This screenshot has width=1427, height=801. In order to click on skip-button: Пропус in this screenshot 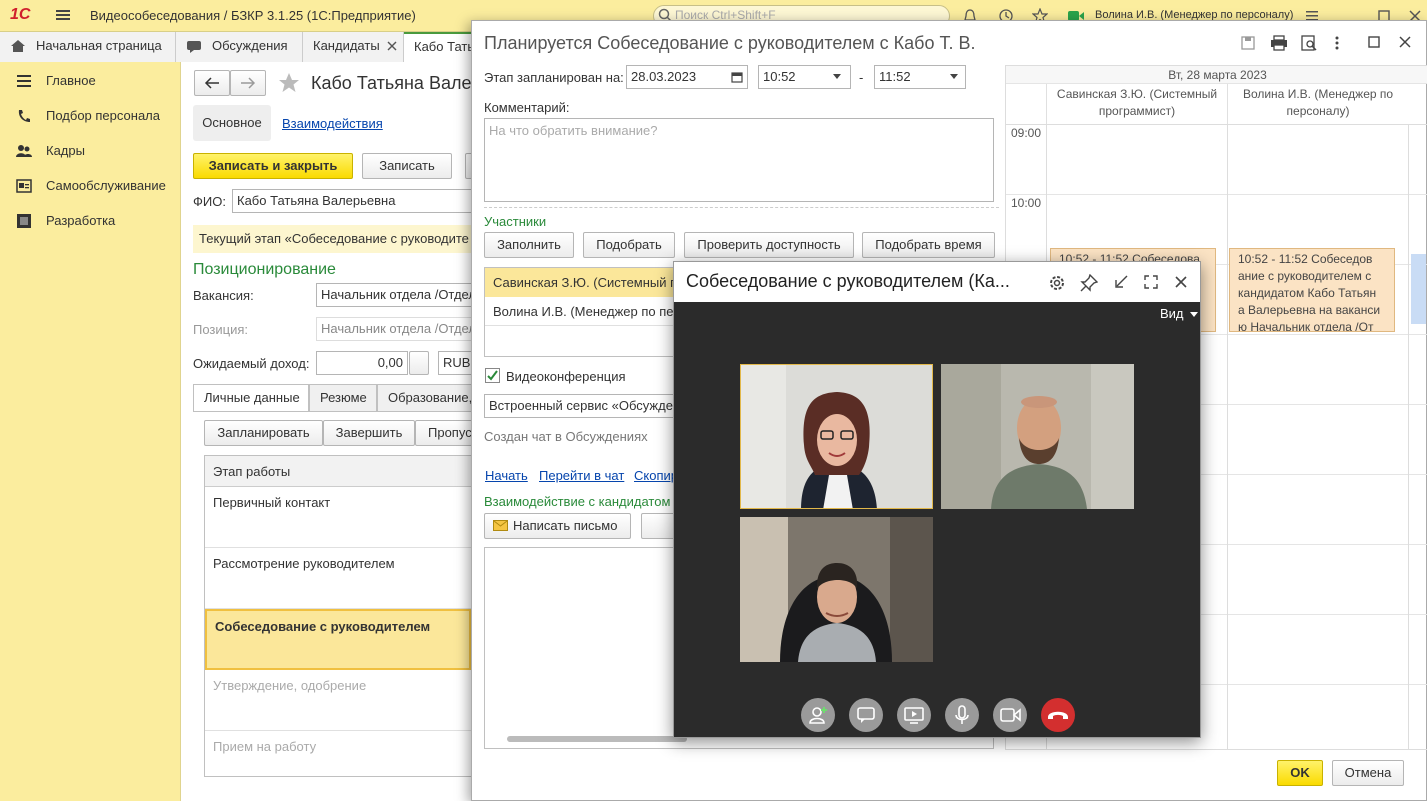, I will do `click(445, 433)`.